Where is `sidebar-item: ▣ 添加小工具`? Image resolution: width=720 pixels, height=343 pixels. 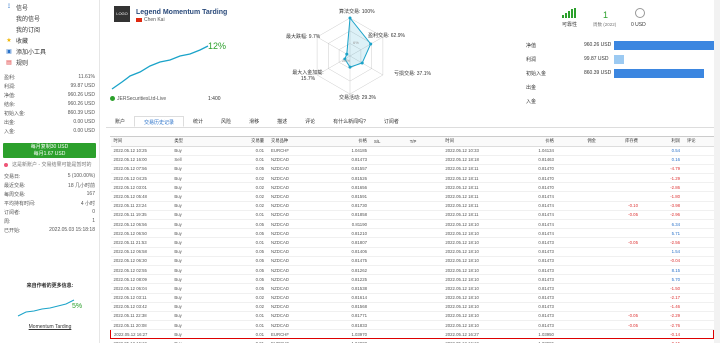 sidebar-item: ▣ 添加小工具 is located at coordinates (49, 51).